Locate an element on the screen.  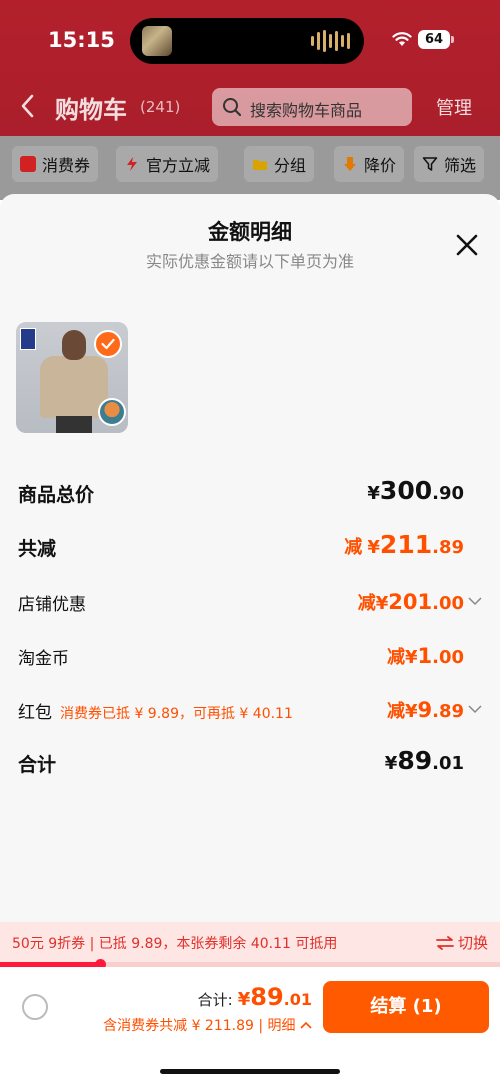
filter-chip-group: 分组 is located at coordinates (279, 164).